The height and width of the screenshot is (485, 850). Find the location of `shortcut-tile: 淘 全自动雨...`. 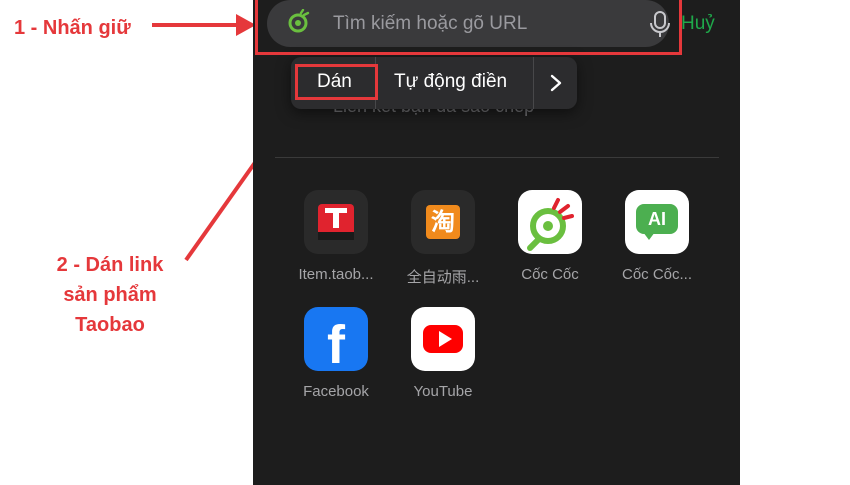

shortcut-tile: 淘 全自动雨... is located at coordinates (443, 238).